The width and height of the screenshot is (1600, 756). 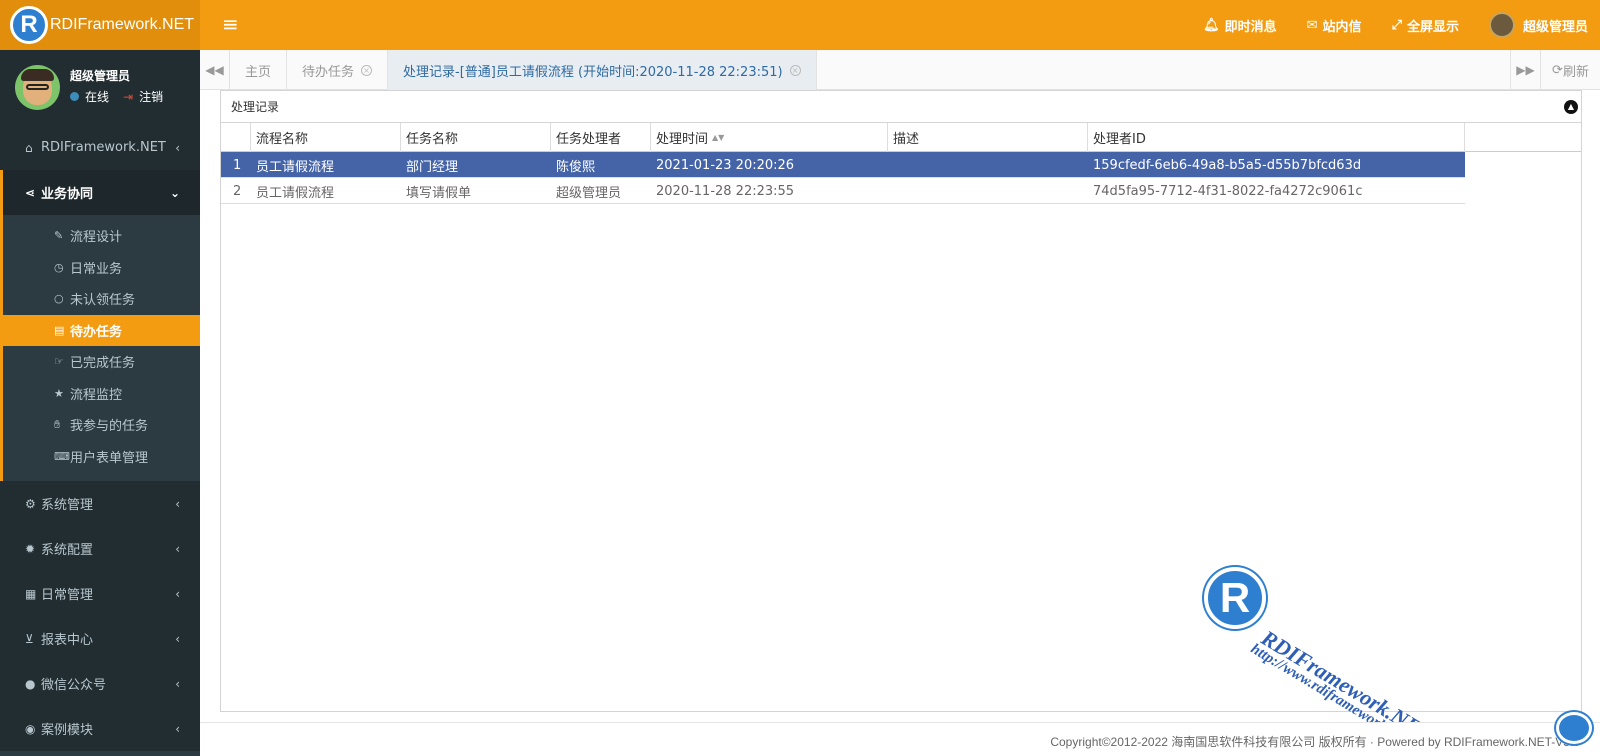 I want to click on site-message-button: ✉ 站内信, so click(x=1334, y=25).